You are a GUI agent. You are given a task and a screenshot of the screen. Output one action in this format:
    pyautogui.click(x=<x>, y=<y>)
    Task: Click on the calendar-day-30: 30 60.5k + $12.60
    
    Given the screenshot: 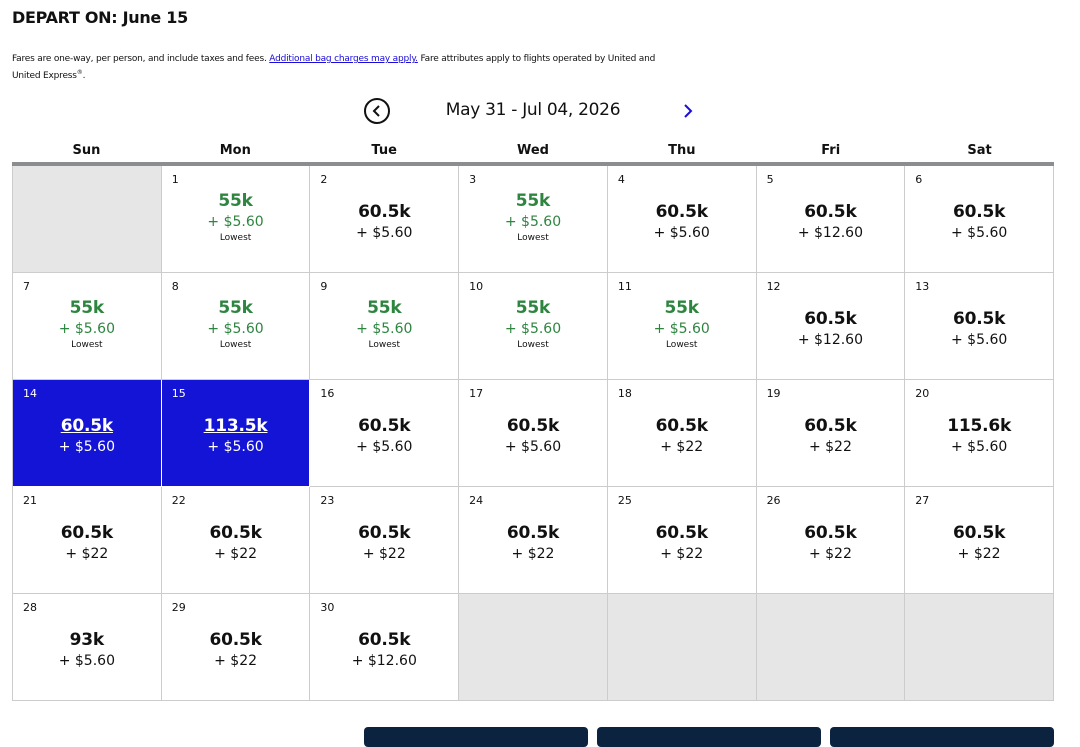 What is the action you would take?
    pyautogui.click(x=385, y=647)
    